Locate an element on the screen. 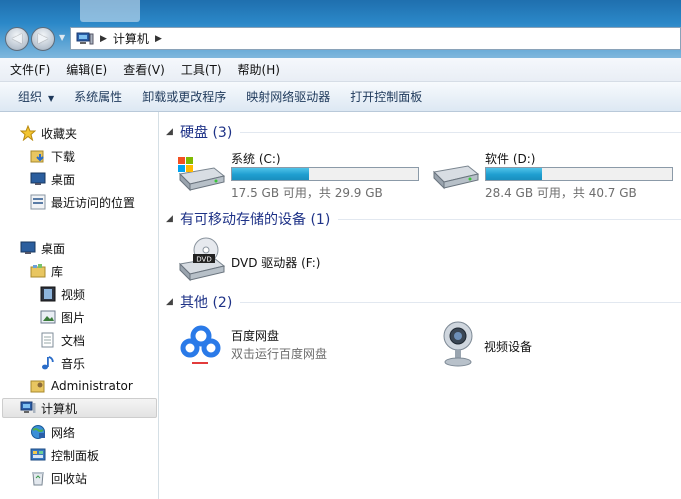 This screenshot has height=499, width=681. command-bar: 组织 ▼ 系统属性 卸载或更改程序 映射网络驱动器 打开控制面板 is located at coordinates (340, 97).